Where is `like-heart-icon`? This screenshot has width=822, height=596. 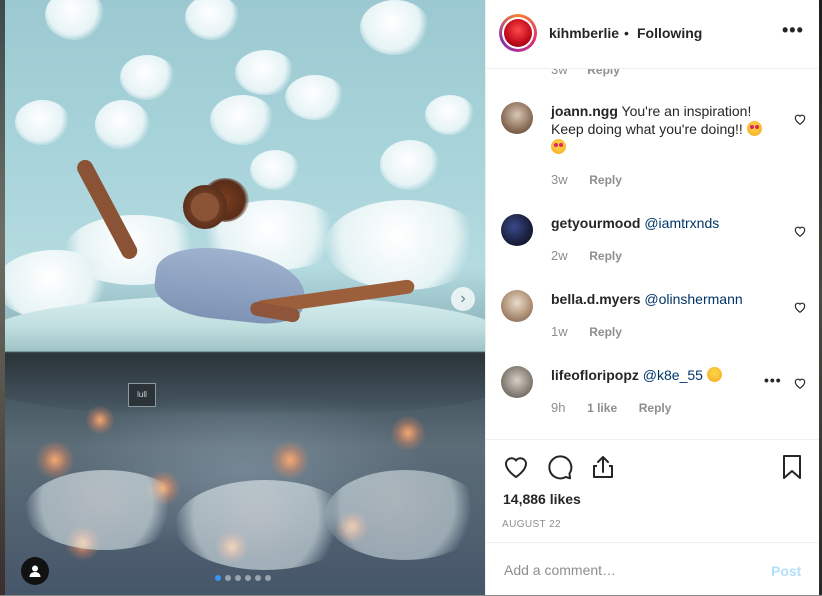
like-heart-icon is located at coordinates (516, 467).